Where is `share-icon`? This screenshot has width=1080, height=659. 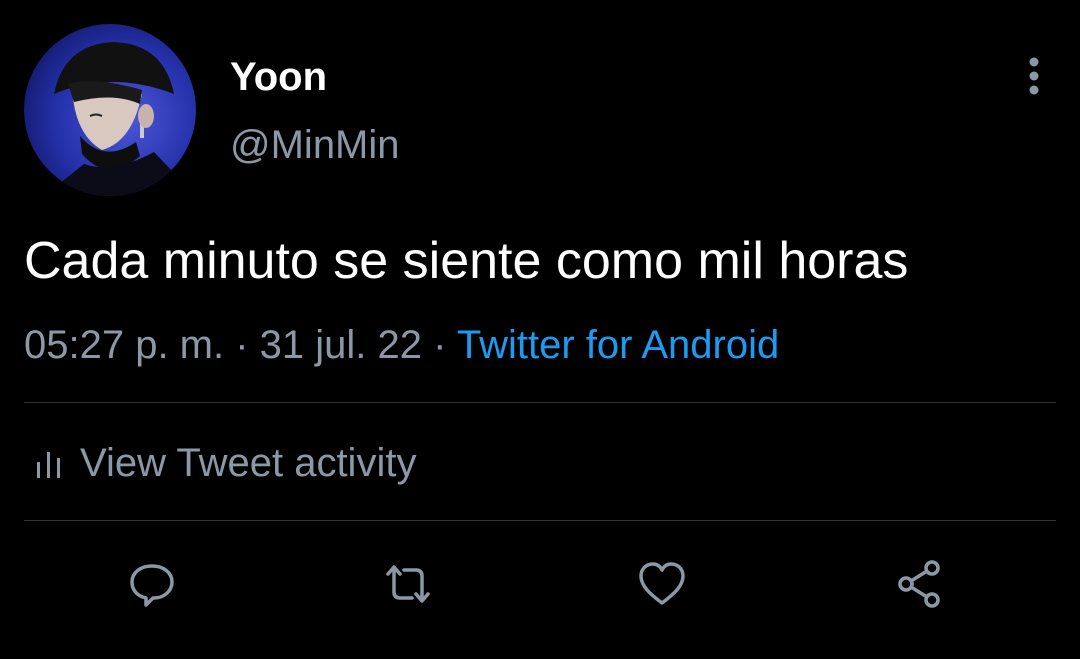 share-icon is located at coordinates (919, 584).